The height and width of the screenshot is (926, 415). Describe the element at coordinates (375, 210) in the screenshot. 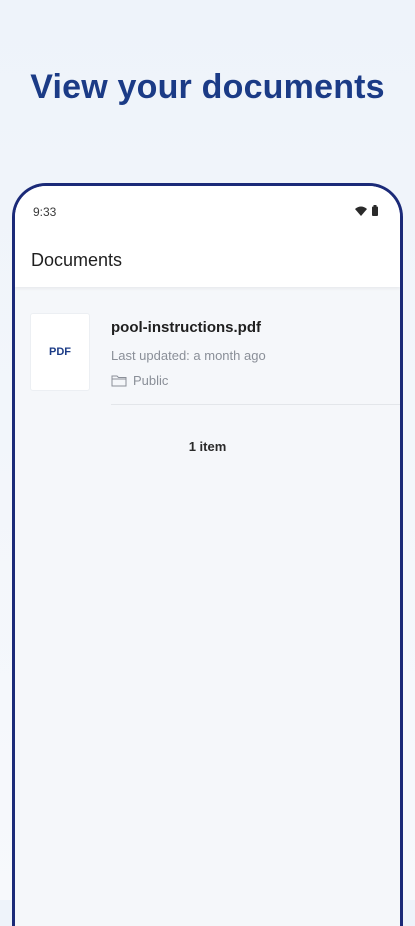

I see `battery-icon` at that location.